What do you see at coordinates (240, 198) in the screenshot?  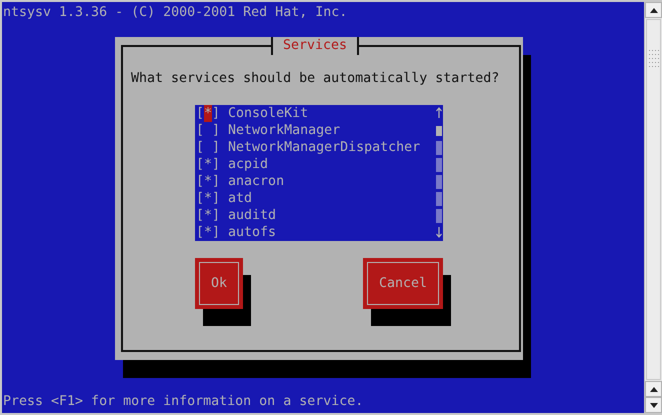 I see `service-name: atd` at bounding box center [240, 198].